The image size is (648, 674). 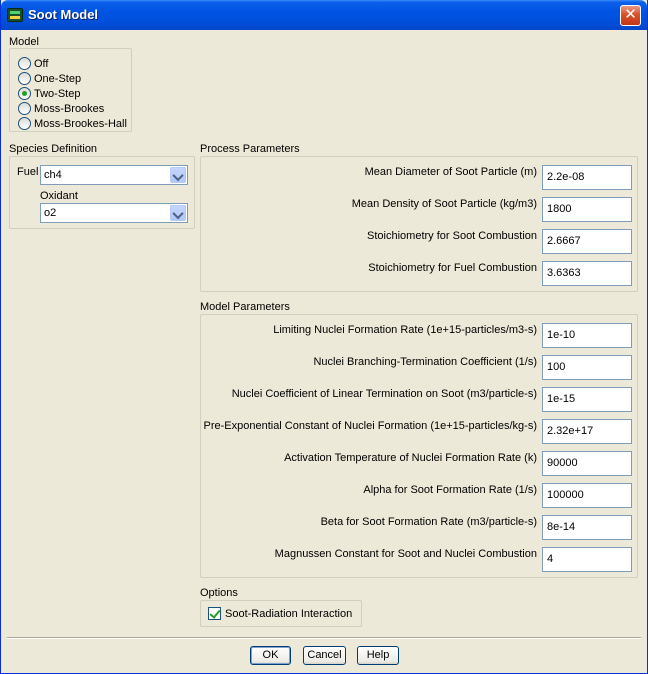 I want to click on app-icon, so click(x=15, y=15).